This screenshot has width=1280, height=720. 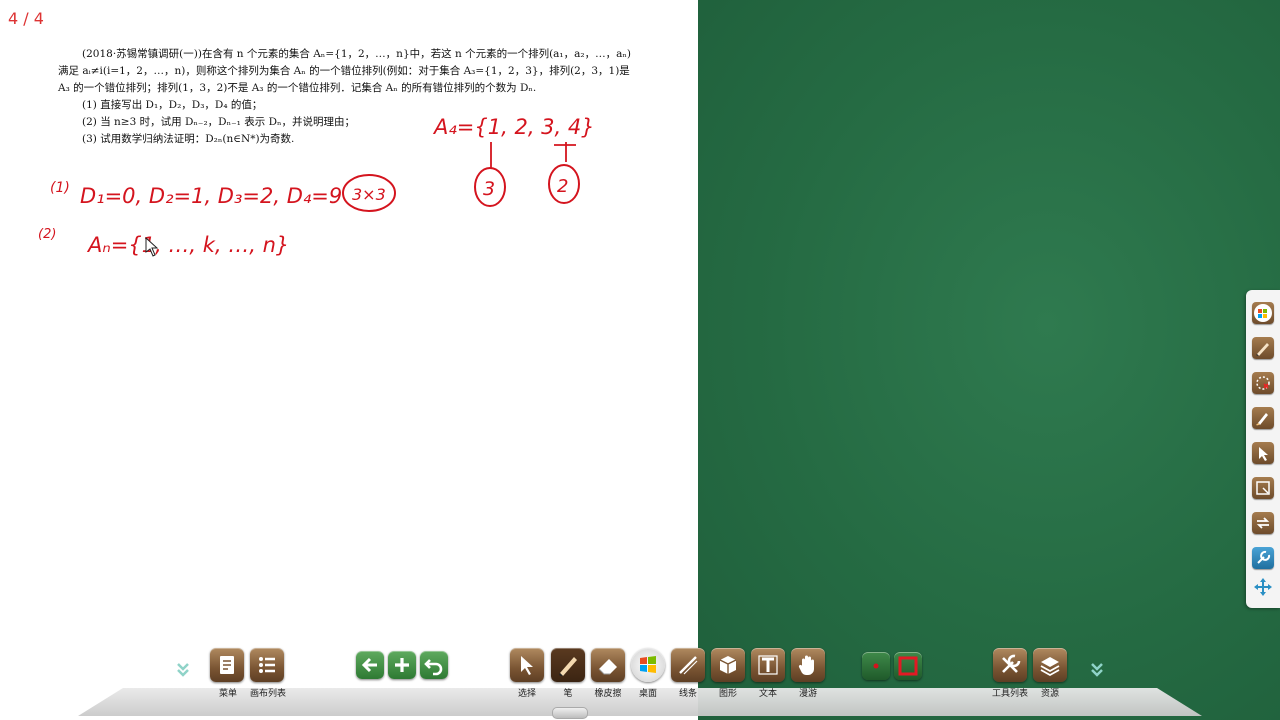 What do you see at coordinates (1263, 348) in the screenshot?
I see `pen-icon` at bounding box center [1263, 348].